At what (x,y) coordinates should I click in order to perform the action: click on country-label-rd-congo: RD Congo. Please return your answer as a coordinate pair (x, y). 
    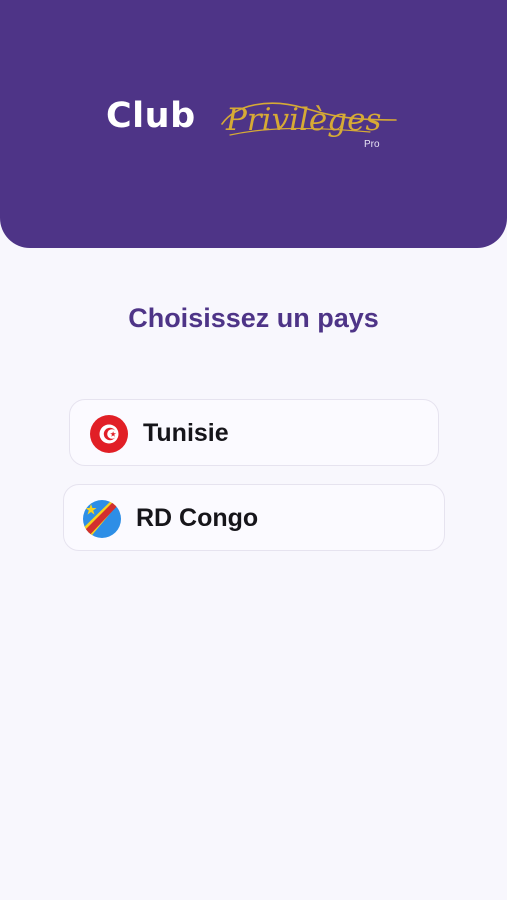
    Looking at the image, I should click on (197, 518).